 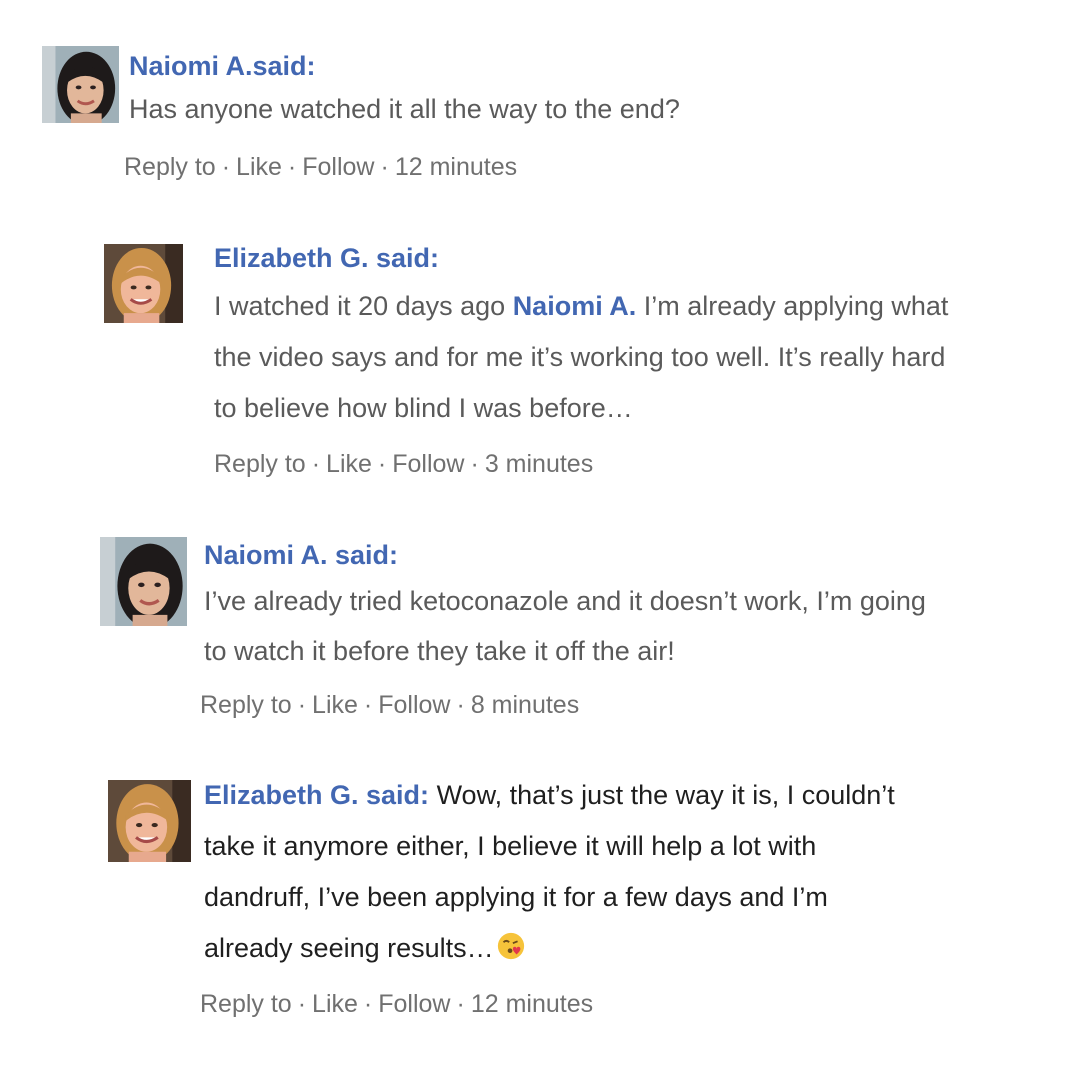 I want to click on face-blowing-kiss-icon, so click(x=511, y=943).